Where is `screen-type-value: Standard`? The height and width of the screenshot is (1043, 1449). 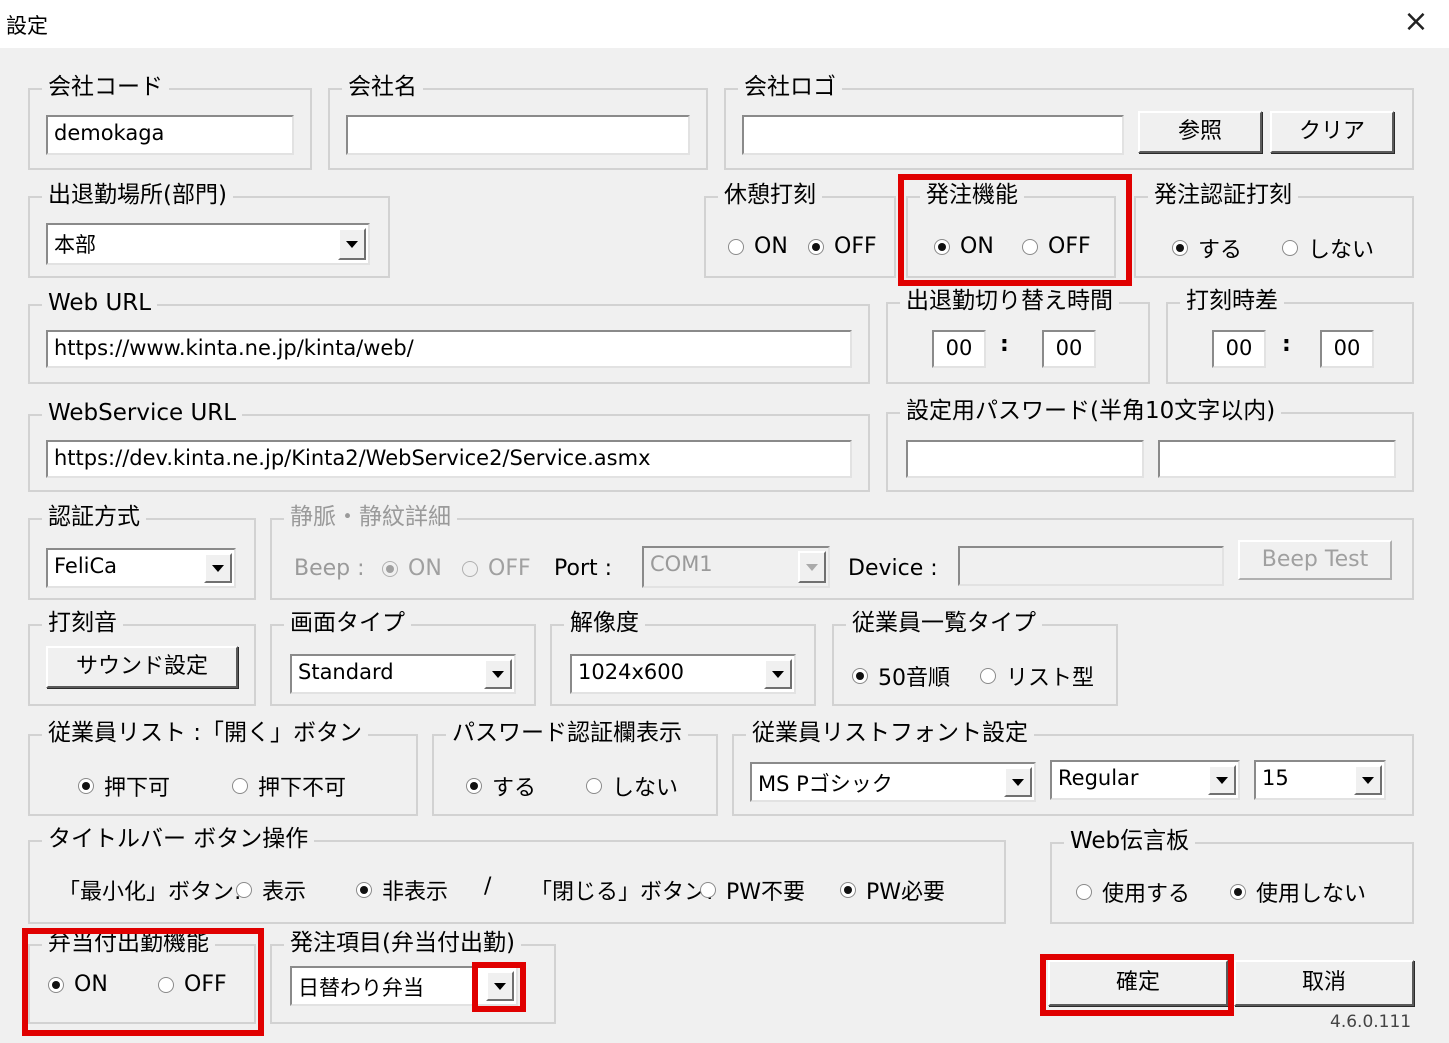
screen-type-value: Standard is located at coordinates (346, 672).